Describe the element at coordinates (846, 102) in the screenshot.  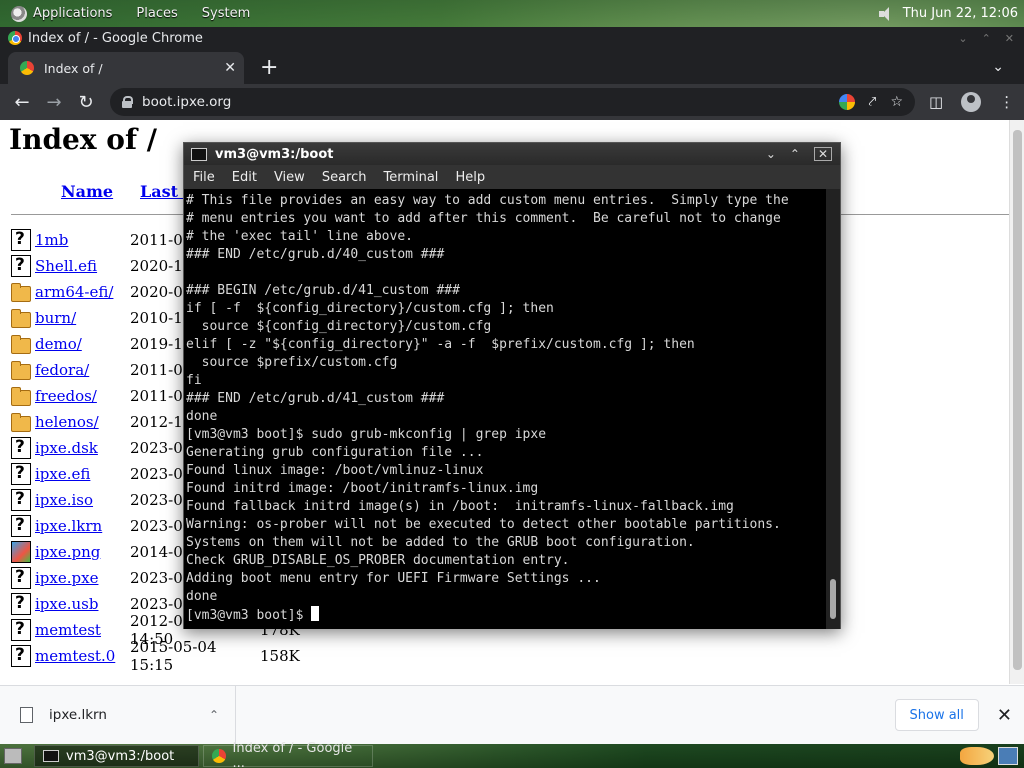
I see `google-lens-icon` at that location.